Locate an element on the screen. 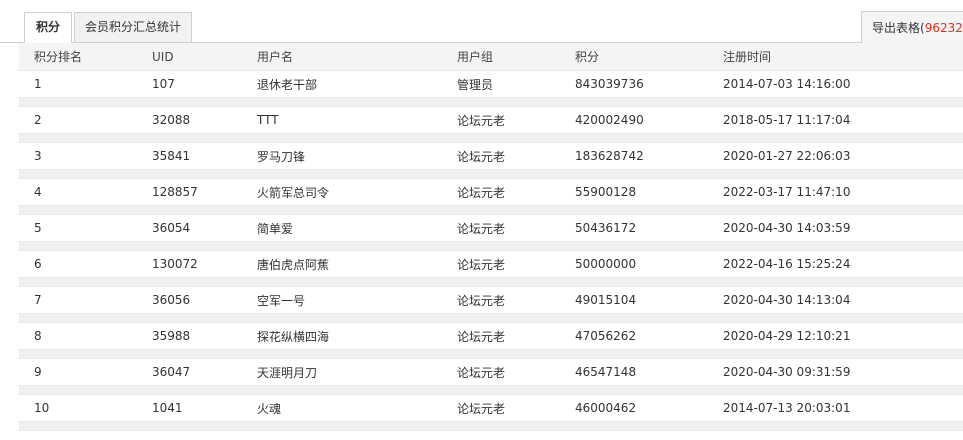  export-table-button: 导出表格(96232) is located at coordinates (912, 27).